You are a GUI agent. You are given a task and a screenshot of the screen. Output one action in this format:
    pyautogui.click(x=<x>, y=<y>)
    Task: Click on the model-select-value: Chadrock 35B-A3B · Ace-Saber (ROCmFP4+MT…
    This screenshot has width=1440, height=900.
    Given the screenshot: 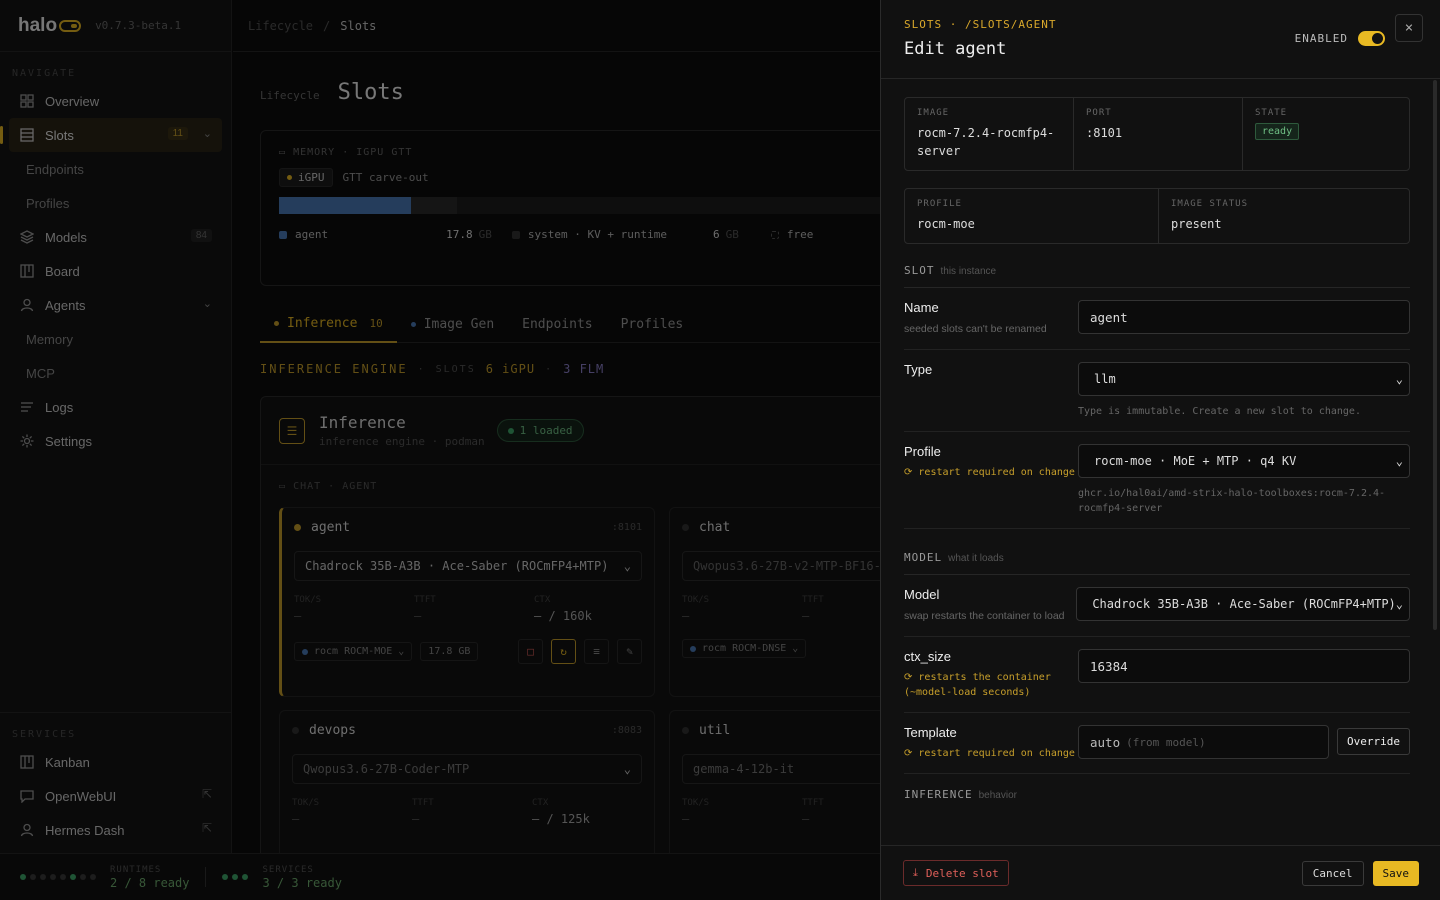 What is the action you would take?
    pyautogui.click(x=1244, y=604)
    